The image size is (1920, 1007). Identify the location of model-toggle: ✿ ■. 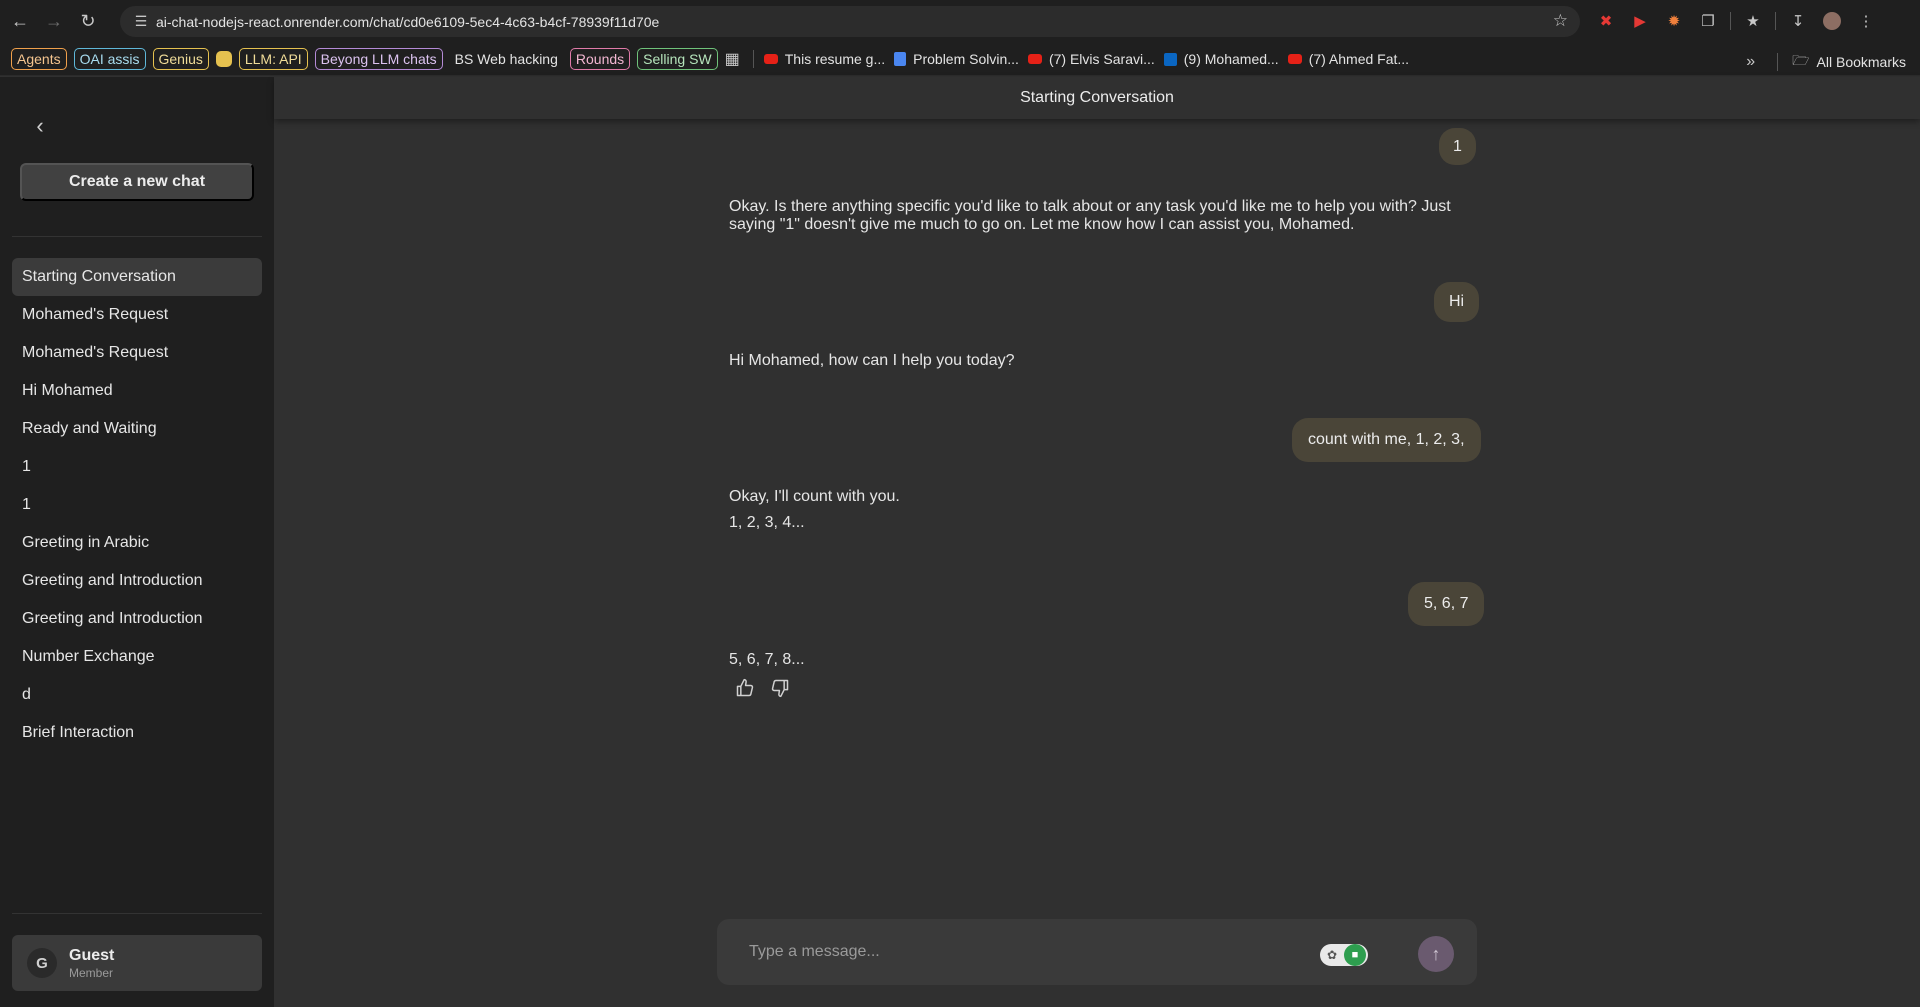
(1344, 955).